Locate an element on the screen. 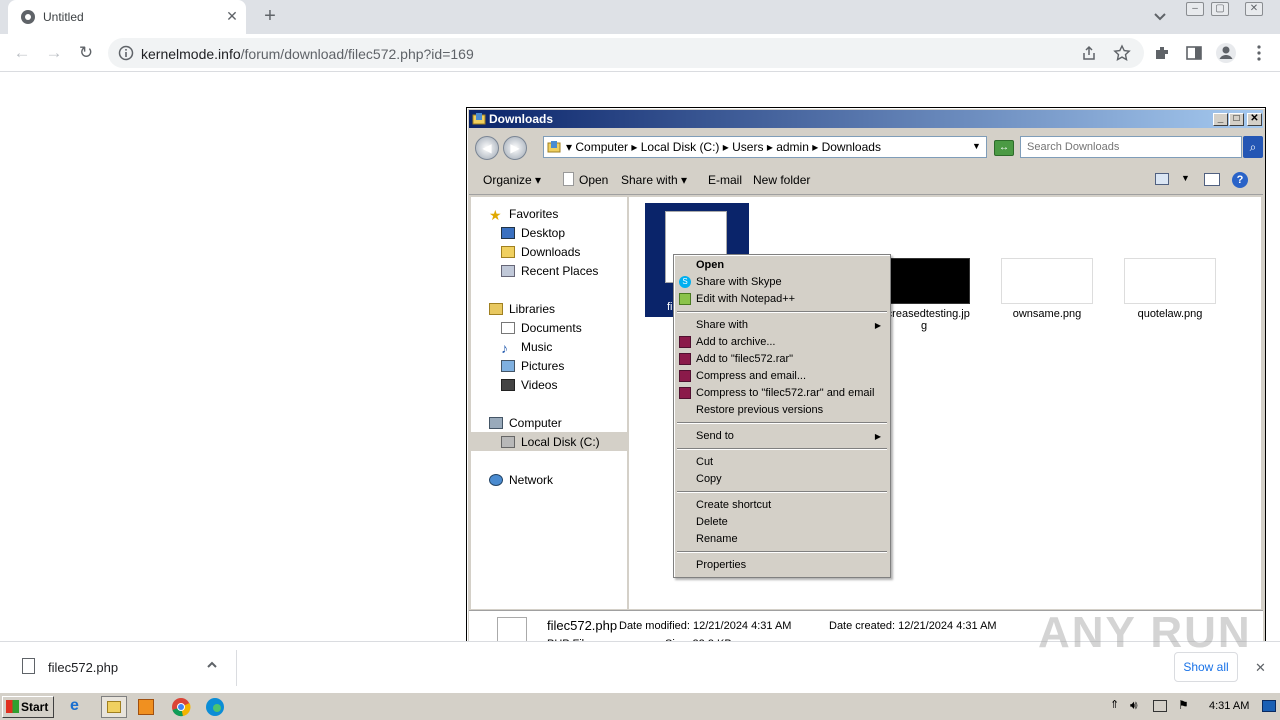 The width and height of the screenshot is (1280, 720). crumb-computer: Computer is located at coordinates (601, 147).